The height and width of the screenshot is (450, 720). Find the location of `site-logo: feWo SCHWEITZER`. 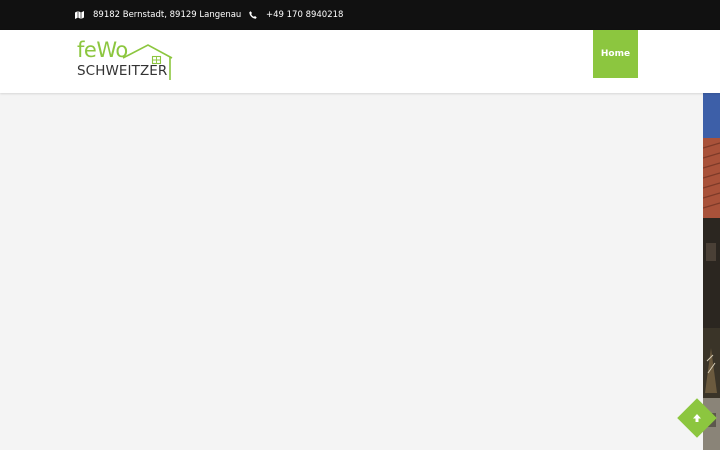

site-logo: feWo SCHWEITZER is located at coordinates (127, 60).